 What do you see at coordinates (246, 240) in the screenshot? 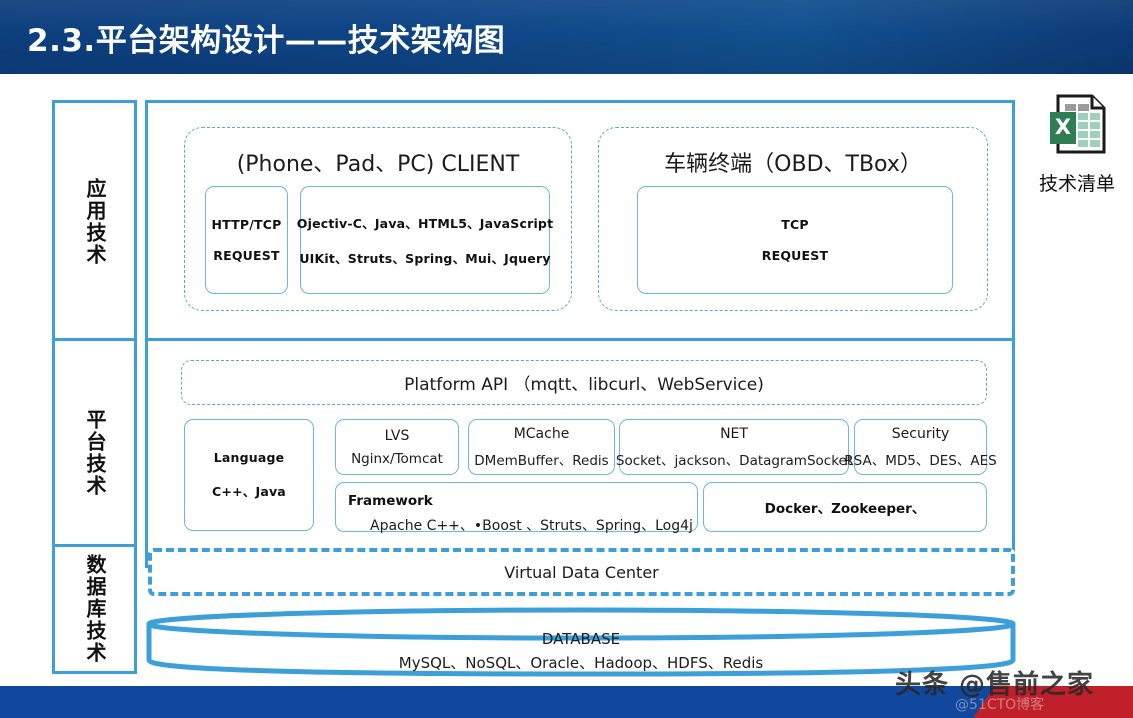
I see `client-protocol-box: HTTP/TCP REQUEST` at bounding box center [246, 240].